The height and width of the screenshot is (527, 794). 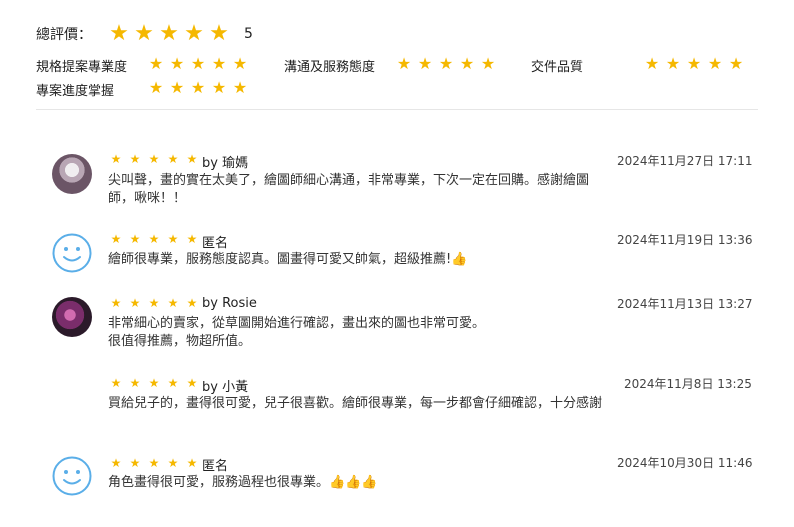 What do you see at coordinates (685, 240) in the screenshot?
I see `review-date: 2024年11月19日 13:36` at bounding box center [685, 240].